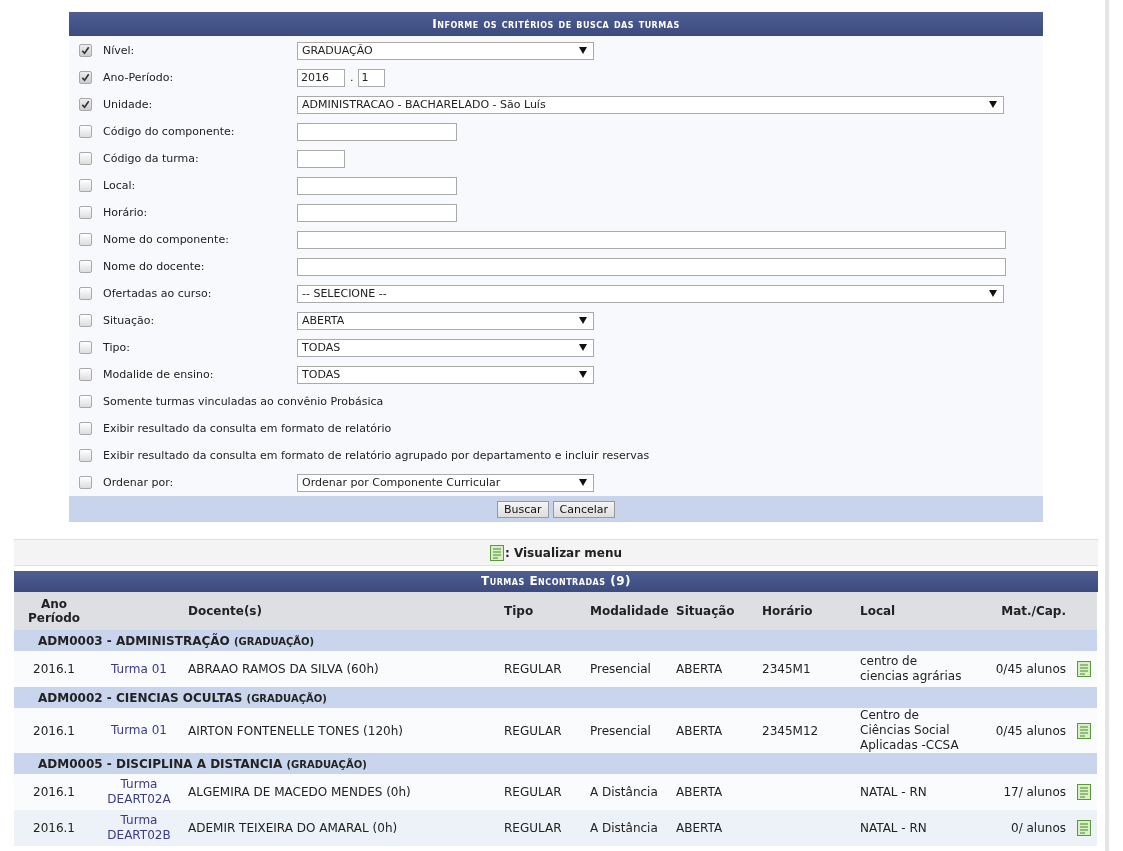 The image size is (1123, 851). Describe the element at coordinates (154, 266) in the screenshot. I see `field-label: Nome do docente:` at that location.